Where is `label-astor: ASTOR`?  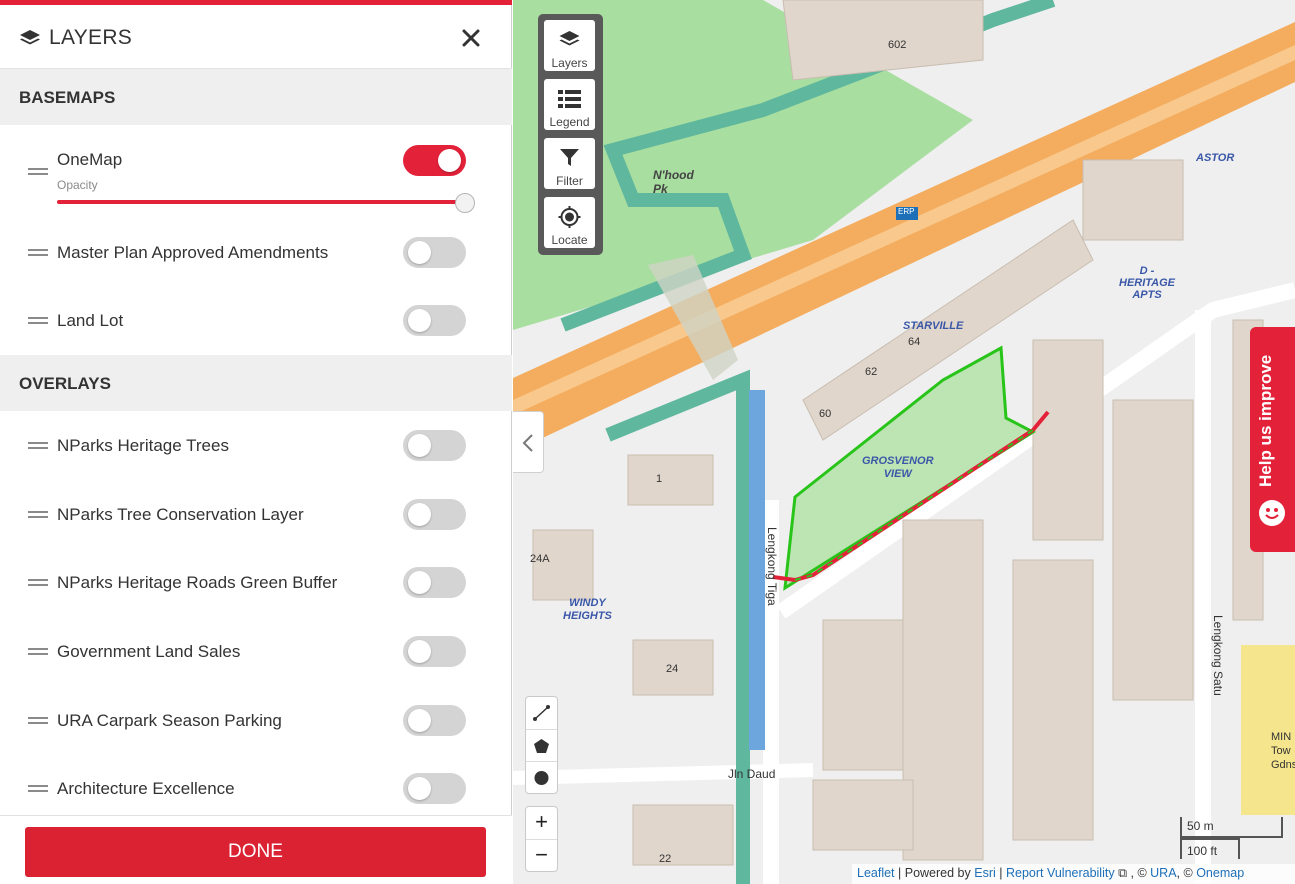
label-astor: ASTOR is located at coordinates (1215, 158).